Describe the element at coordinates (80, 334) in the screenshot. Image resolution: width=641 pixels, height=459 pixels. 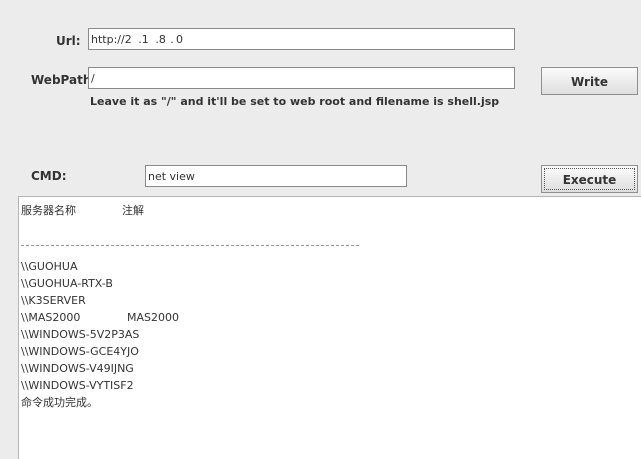
I see `output-row-name: \\WINDOWS-5V2P3AS` at that location.